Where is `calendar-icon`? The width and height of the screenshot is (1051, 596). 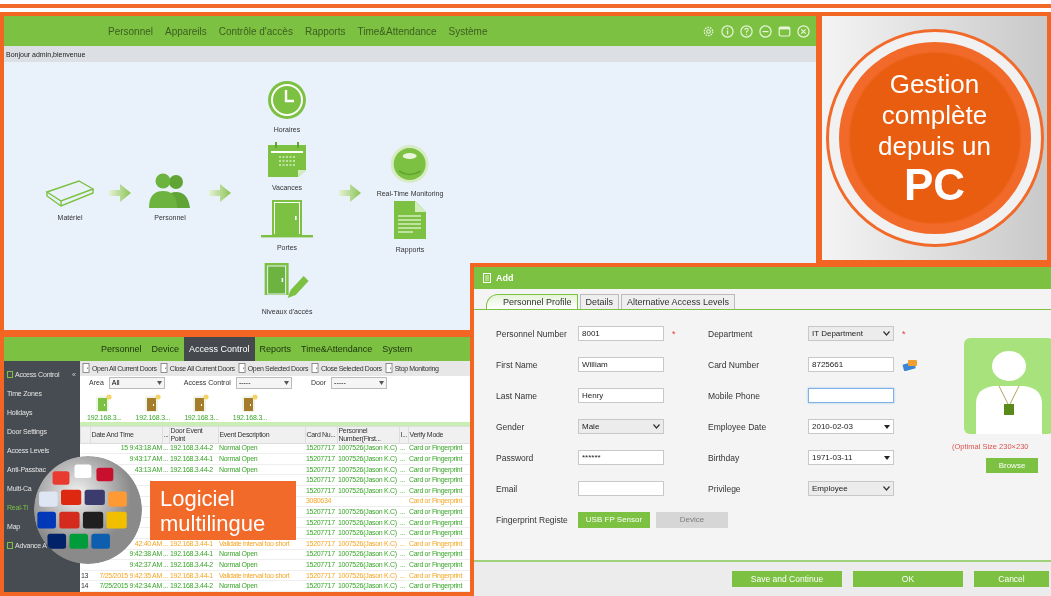 calendar-icon is located at coordinates (287, 160).